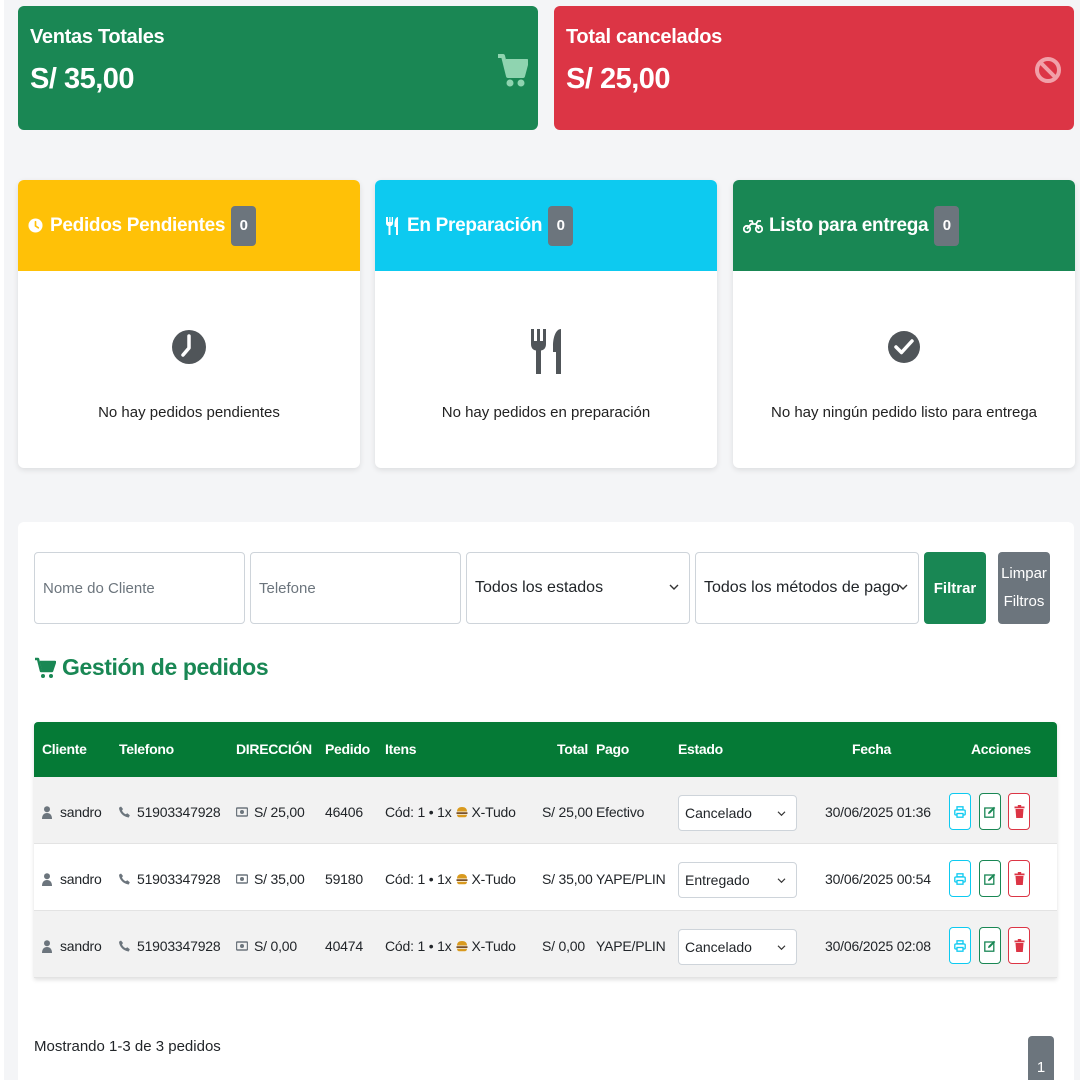 The height and width of the screenshot is (1080, 1080). I want to click on phone-input, so click(355, 588).